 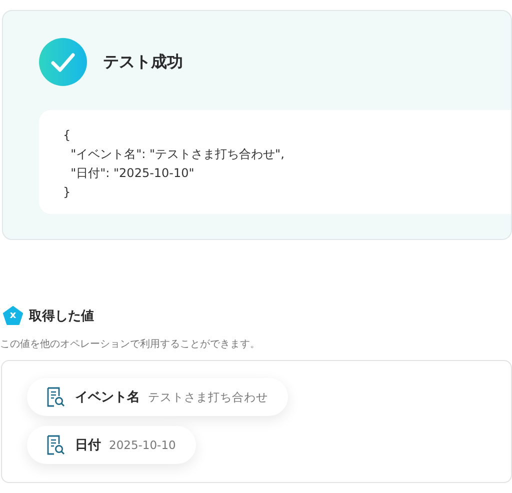 I want to click on value-chip: 日付 2025-10-10, so click(x=111, y=445).